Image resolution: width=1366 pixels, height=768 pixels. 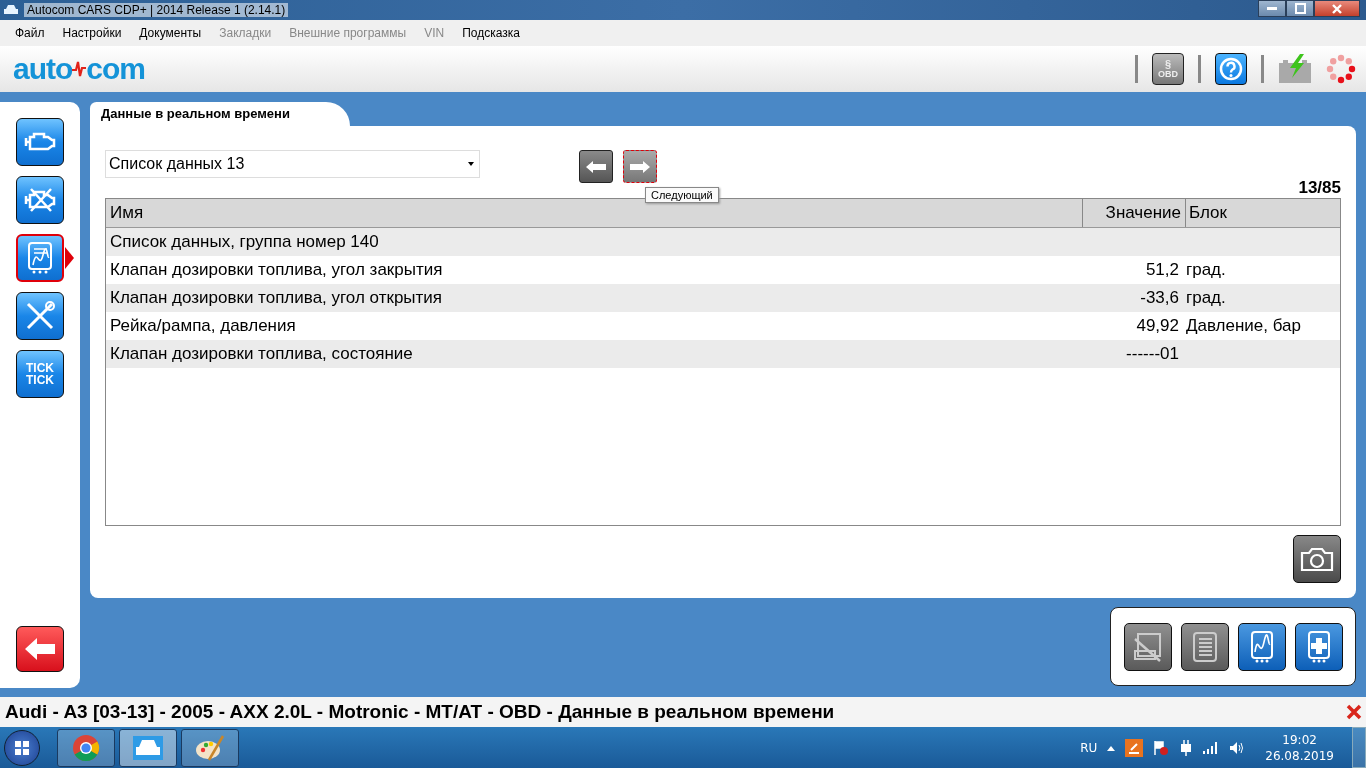 I want to click on previous-button, so click(x=596, y=166).